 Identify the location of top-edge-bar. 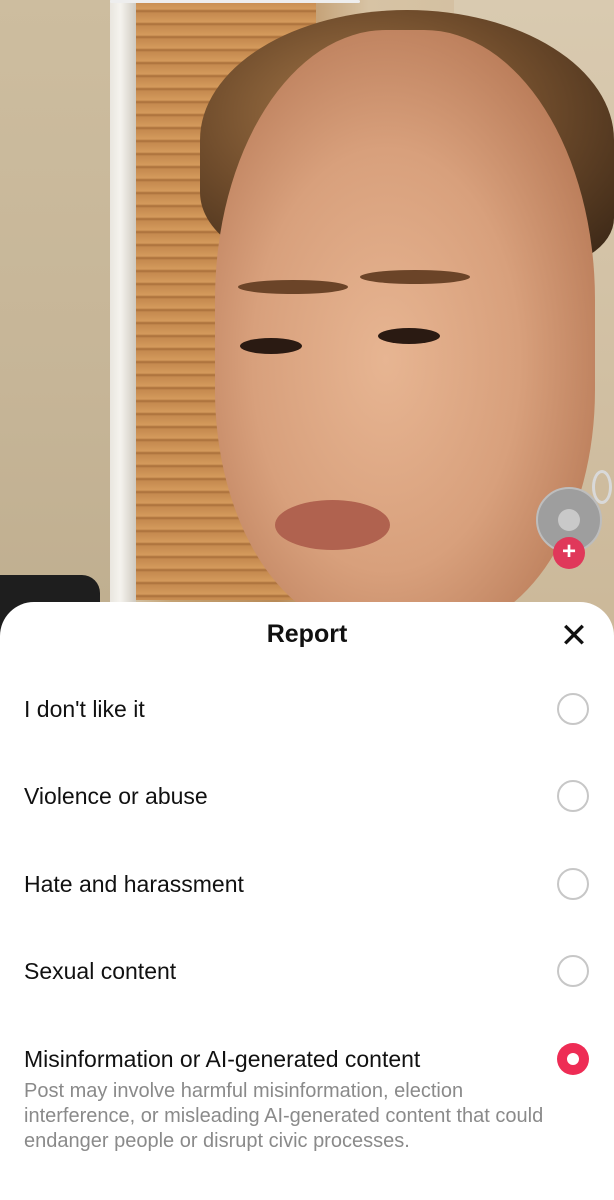
(235, 1).